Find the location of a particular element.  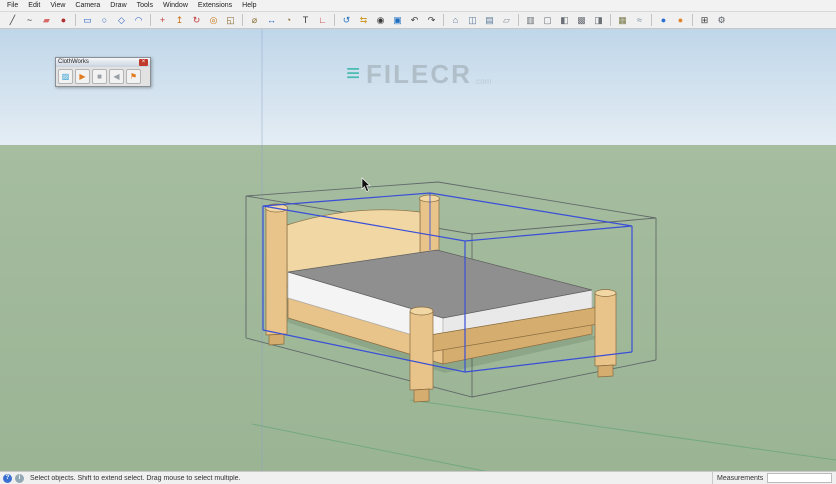

headboard-post-left is located at coordinates (276, 271).